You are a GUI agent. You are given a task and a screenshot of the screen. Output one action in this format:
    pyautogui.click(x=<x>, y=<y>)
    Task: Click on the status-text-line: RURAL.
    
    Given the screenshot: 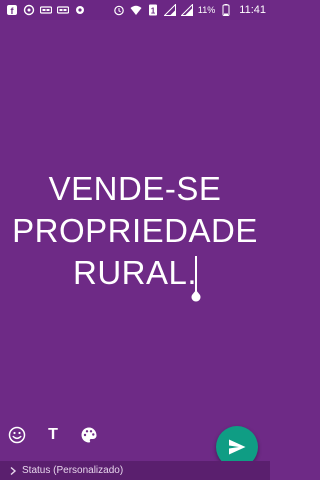 What is the action you would take?
    pyautogui.click(x=135, y=272)
    